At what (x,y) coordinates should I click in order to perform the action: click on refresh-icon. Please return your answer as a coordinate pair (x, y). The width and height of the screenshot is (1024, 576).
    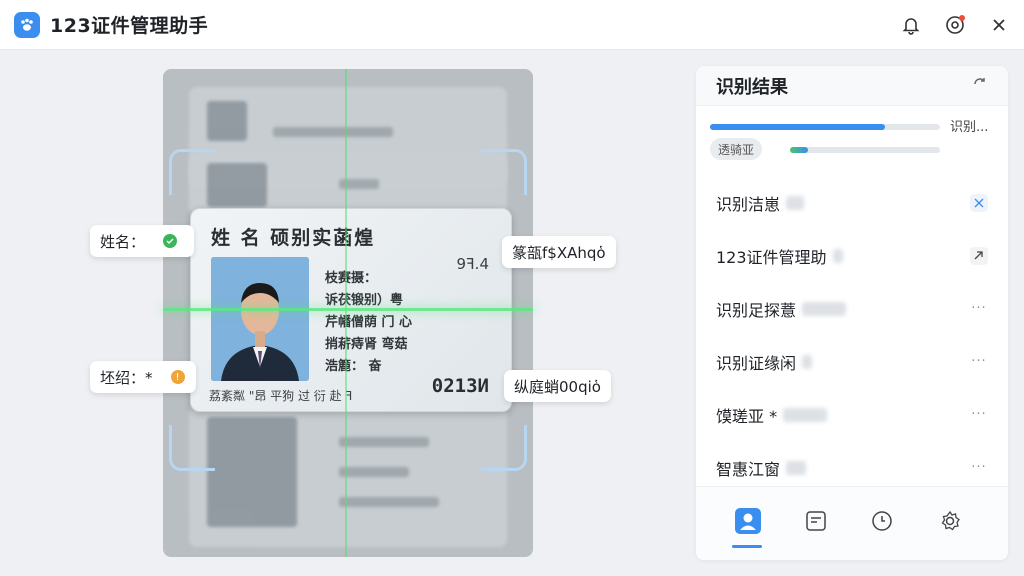
    Looking at the image, I should click on (979, 80).